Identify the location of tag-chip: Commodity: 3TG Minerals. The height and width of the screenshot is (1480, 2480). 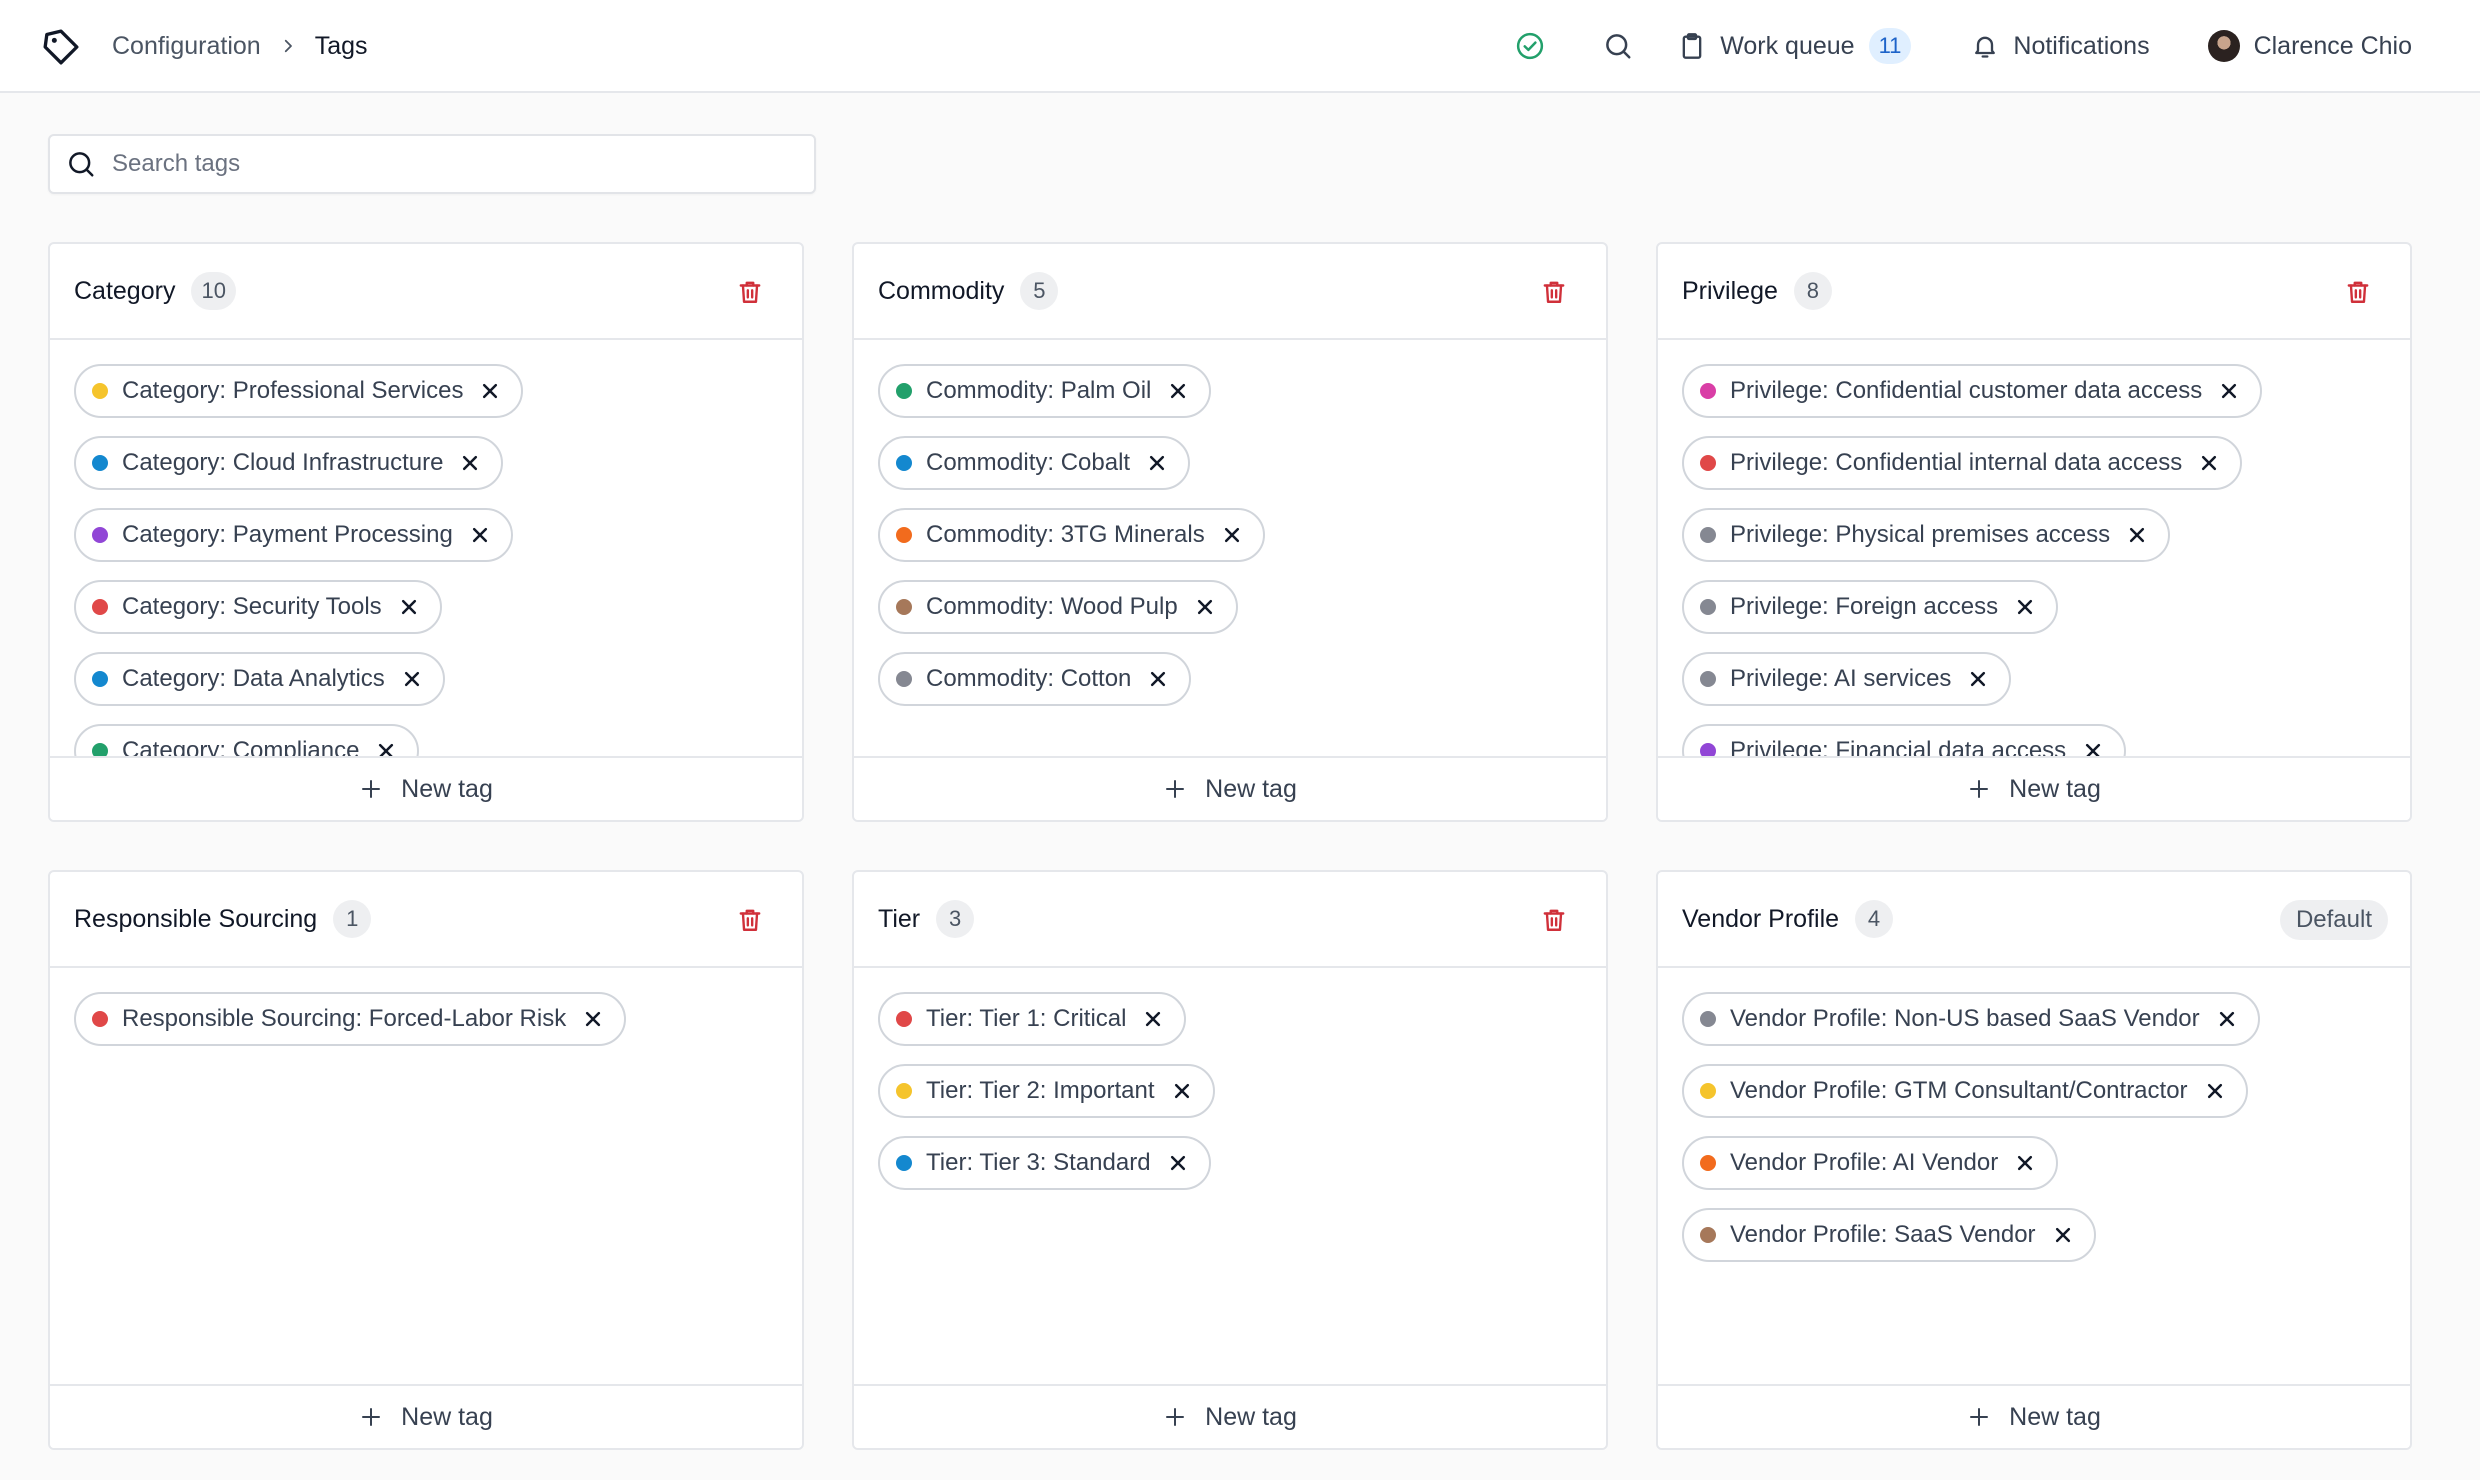
(1071, 535).